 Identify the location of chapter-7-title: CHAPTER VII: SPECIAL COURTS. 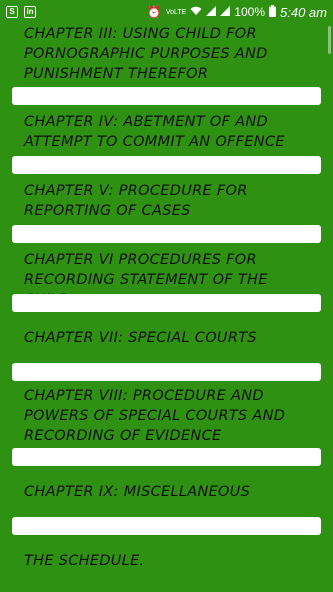
(166, 338).